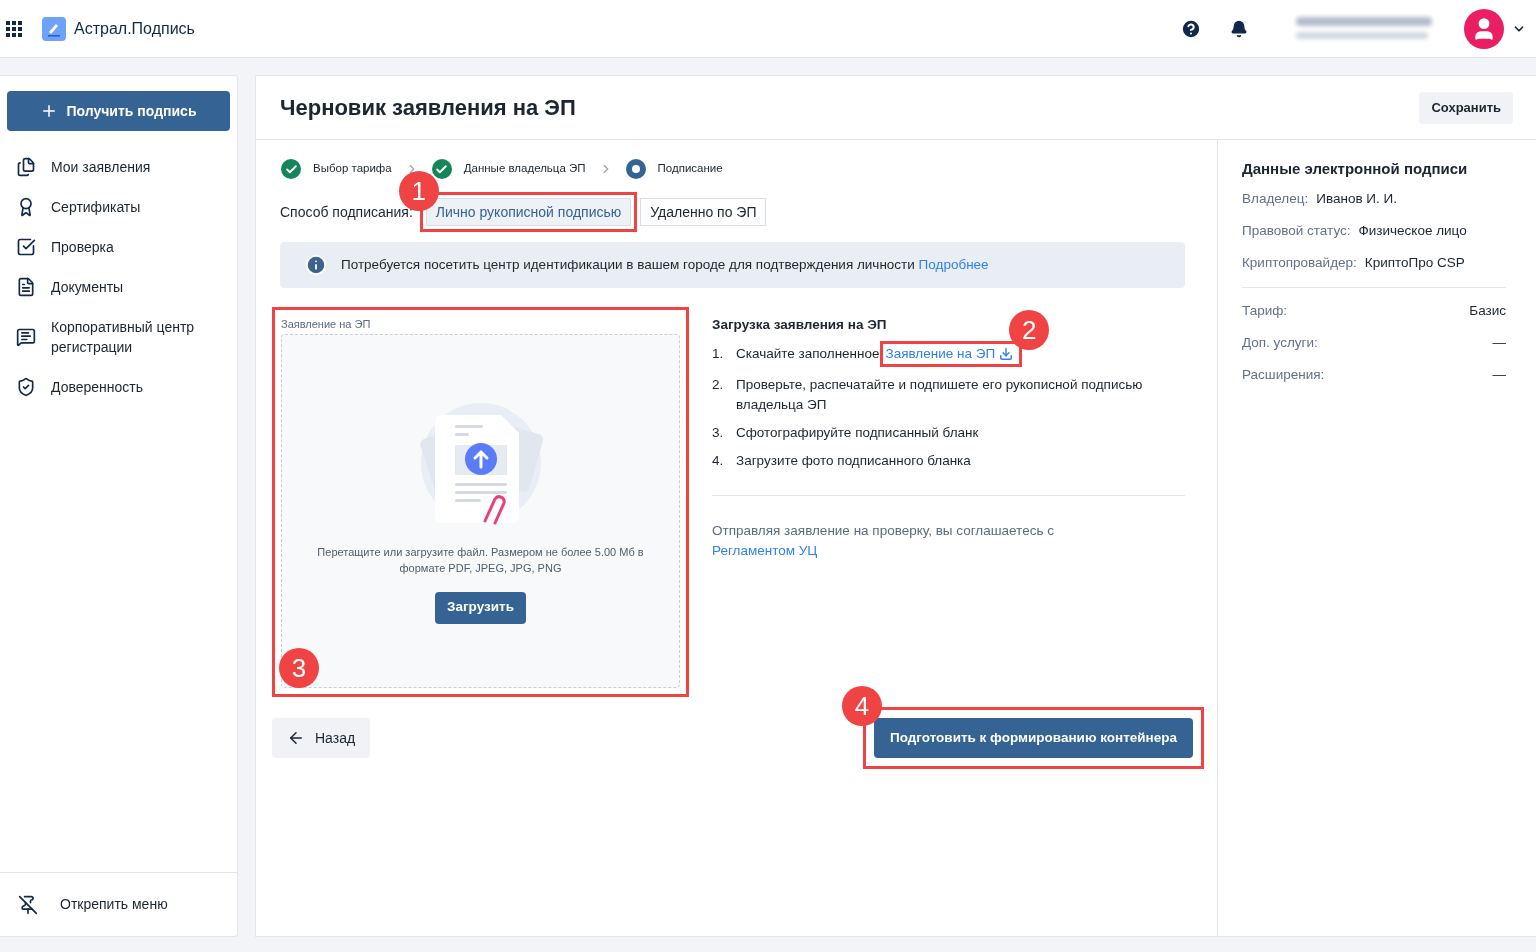 The height and width of the screenshot is (952, 1536). Describe the element at coordinates (118, 207) in the screenshot. I see `sidebar-item: Сертификаты` at that location.